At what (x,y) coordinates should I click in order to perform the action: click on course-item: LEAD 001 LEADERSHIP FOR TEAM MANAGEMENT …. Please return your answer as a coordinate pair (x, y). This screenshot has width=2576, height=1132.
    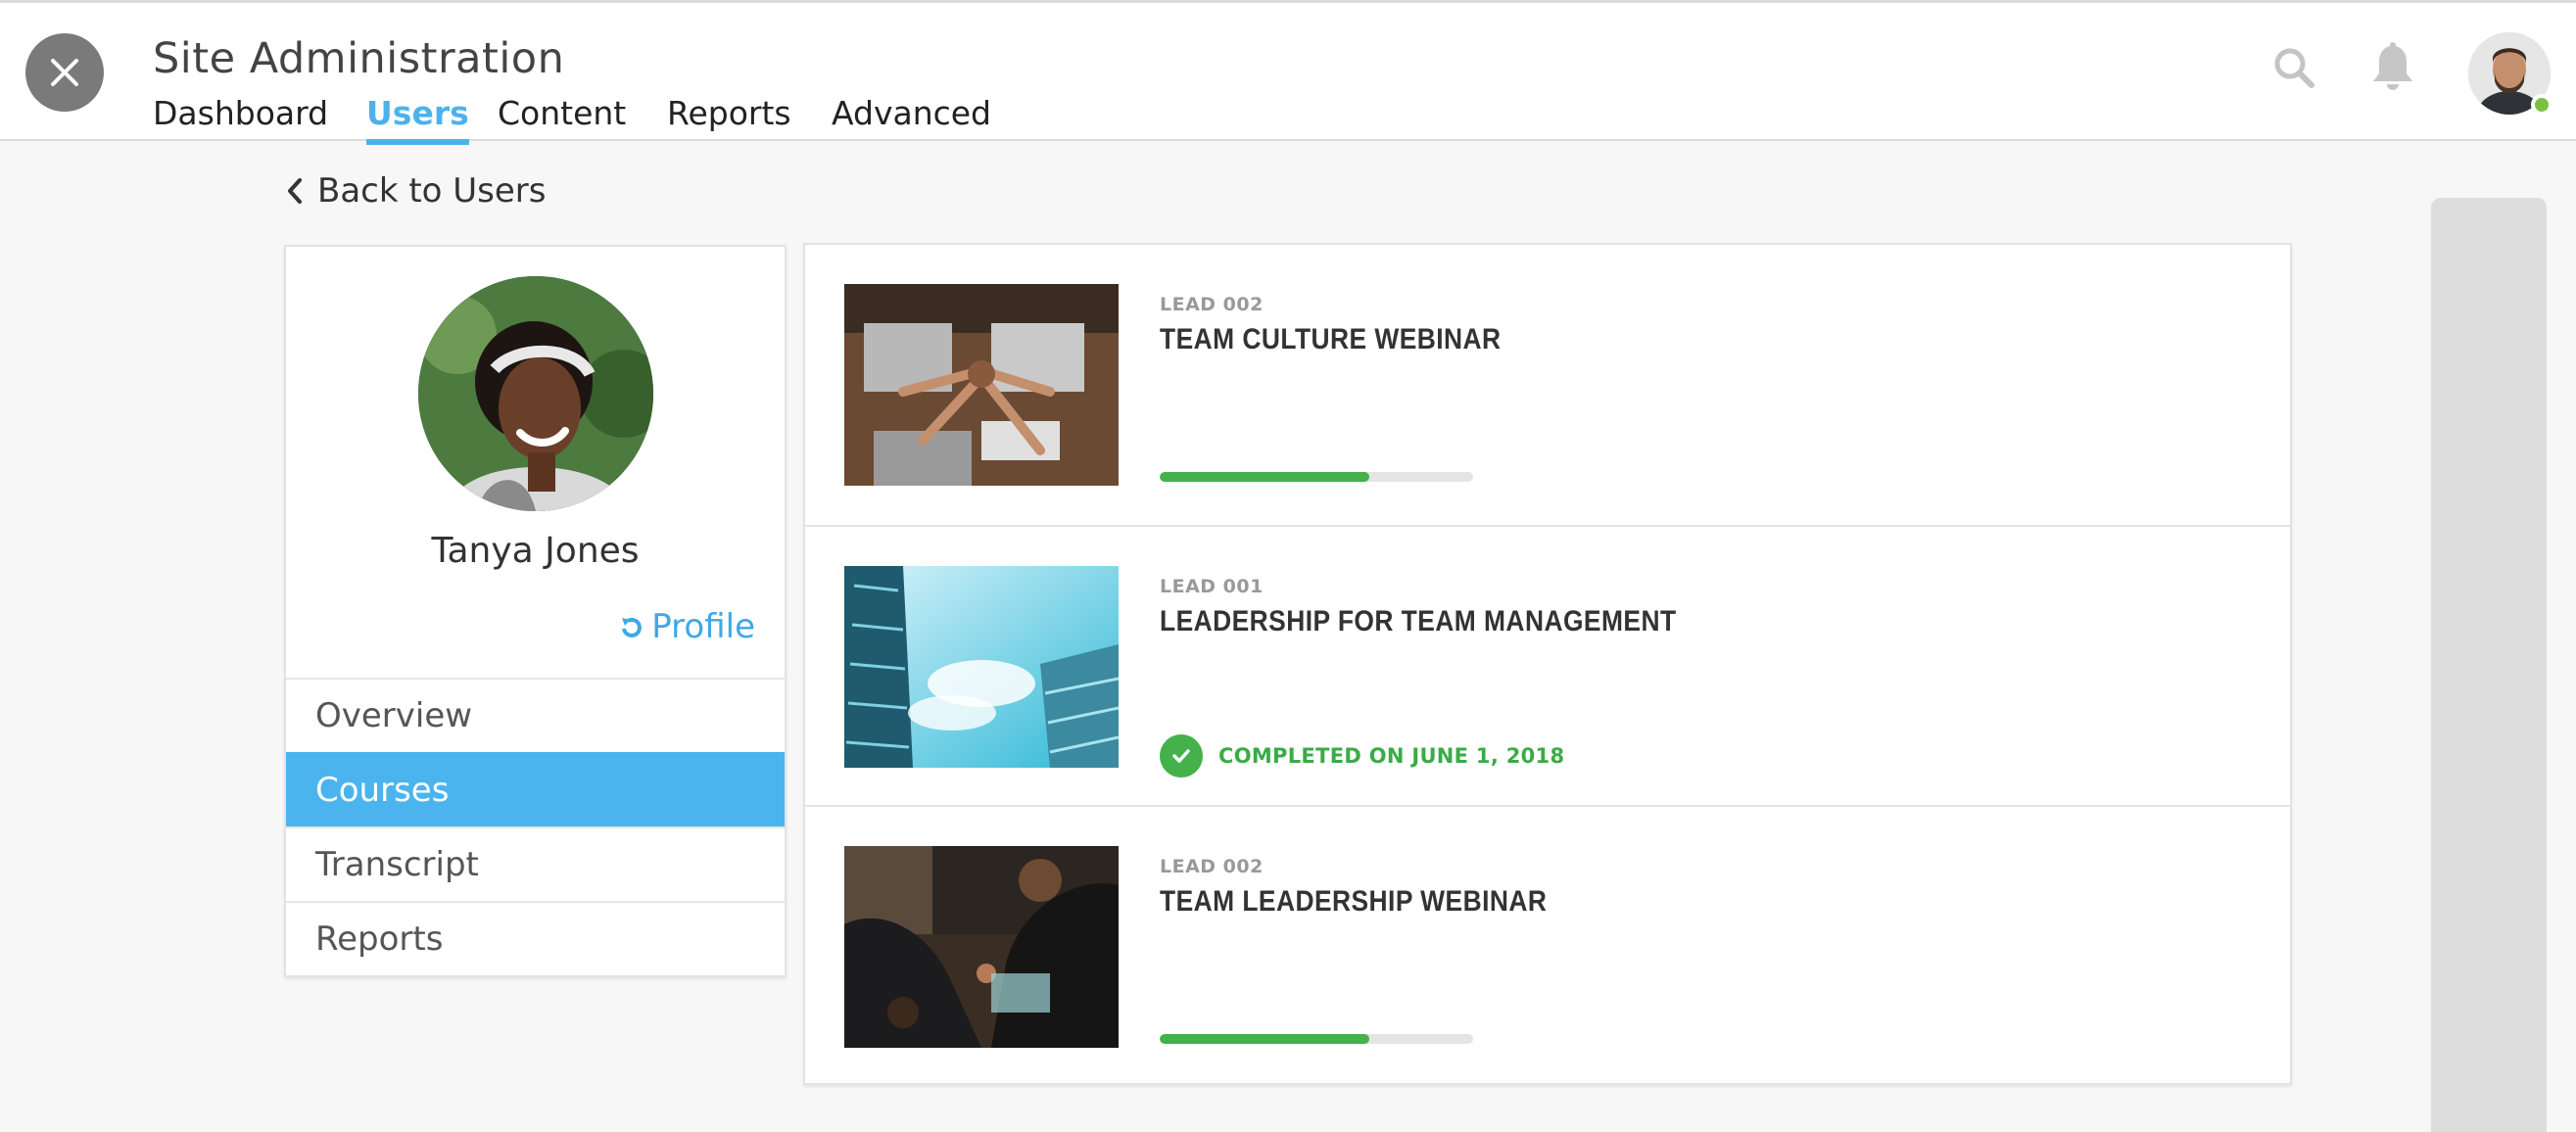
    Looking at the image, I should click on (1547, 665).